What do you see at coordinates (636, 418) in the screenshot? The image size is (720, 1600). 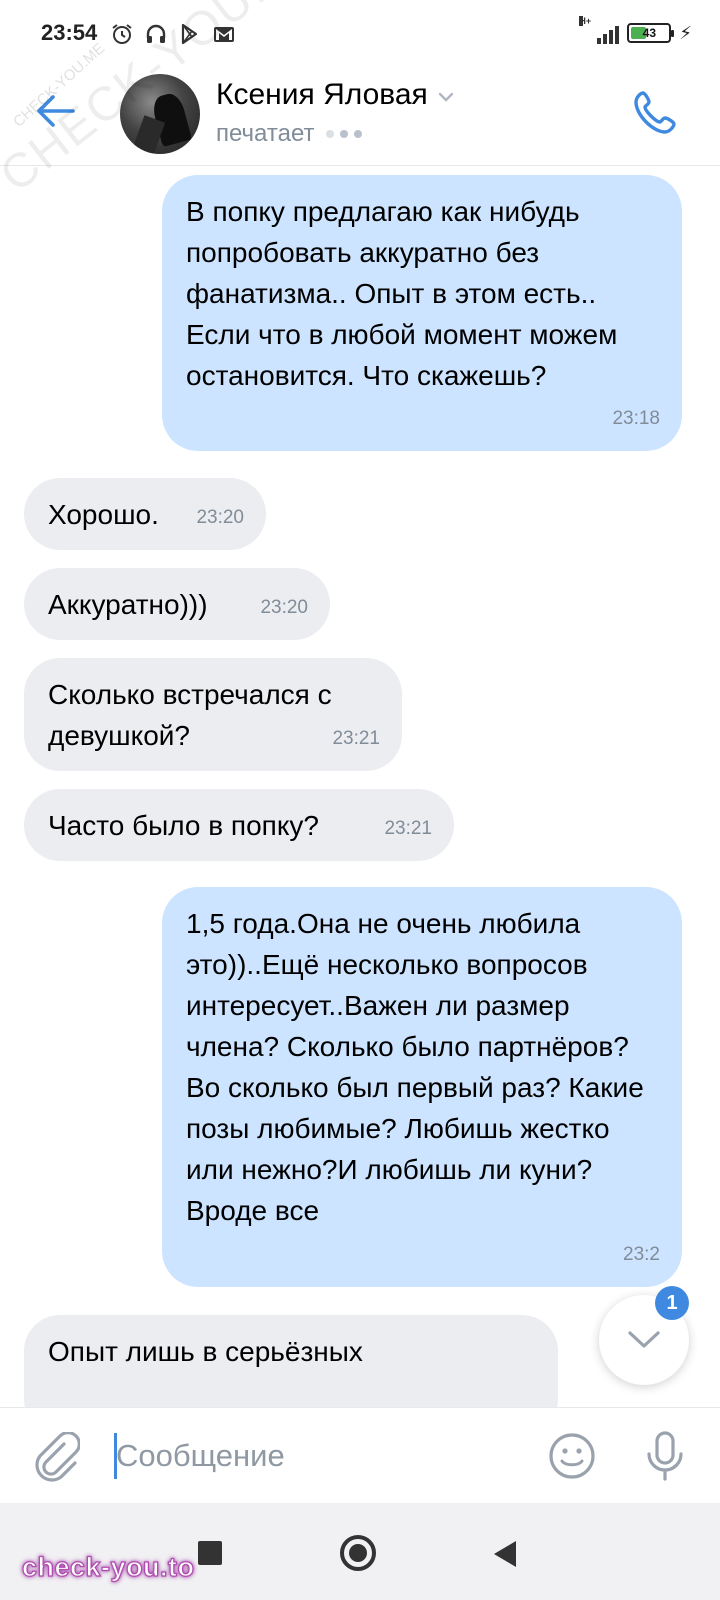 I see `message-time: 23:18` at bounding box center [636, 418].